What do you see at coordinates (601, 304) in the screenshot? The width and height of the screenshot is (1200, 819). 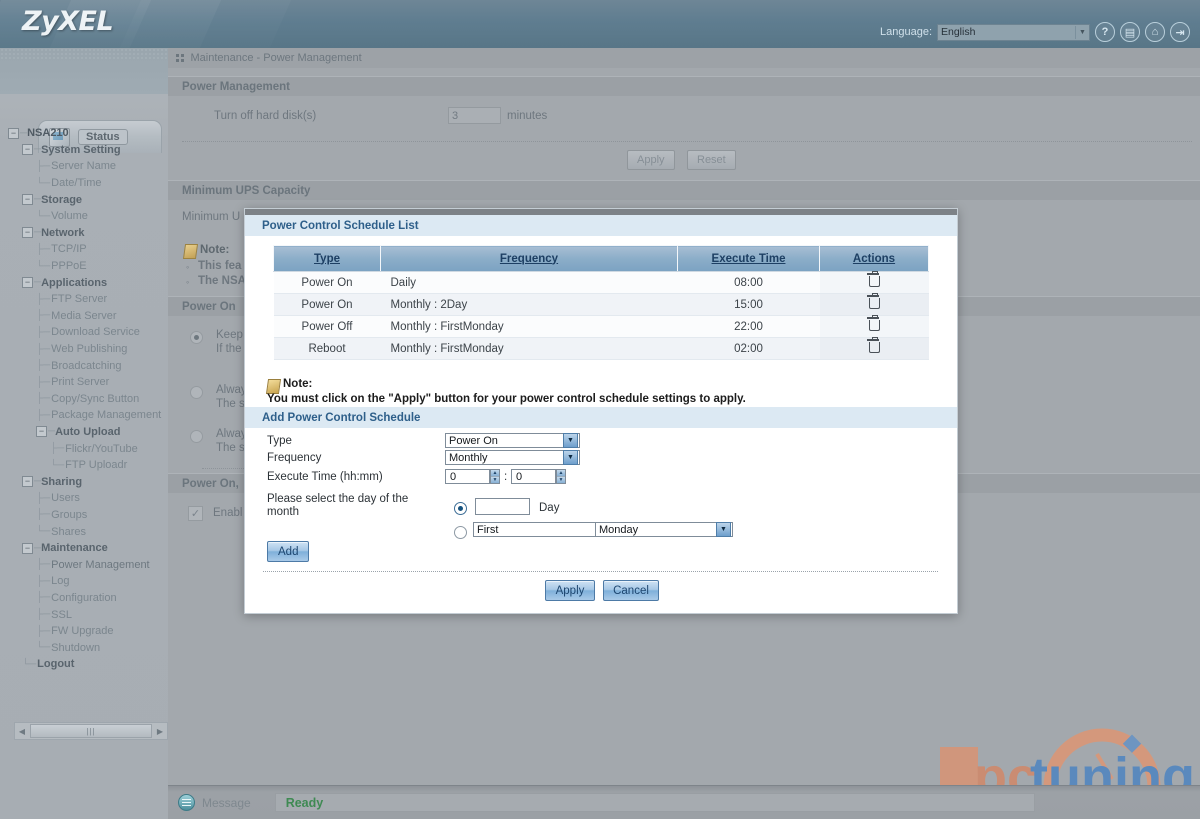 I see `table-row: Power On Monthly : 2Day 15:00` at bounding box center [601, 304].